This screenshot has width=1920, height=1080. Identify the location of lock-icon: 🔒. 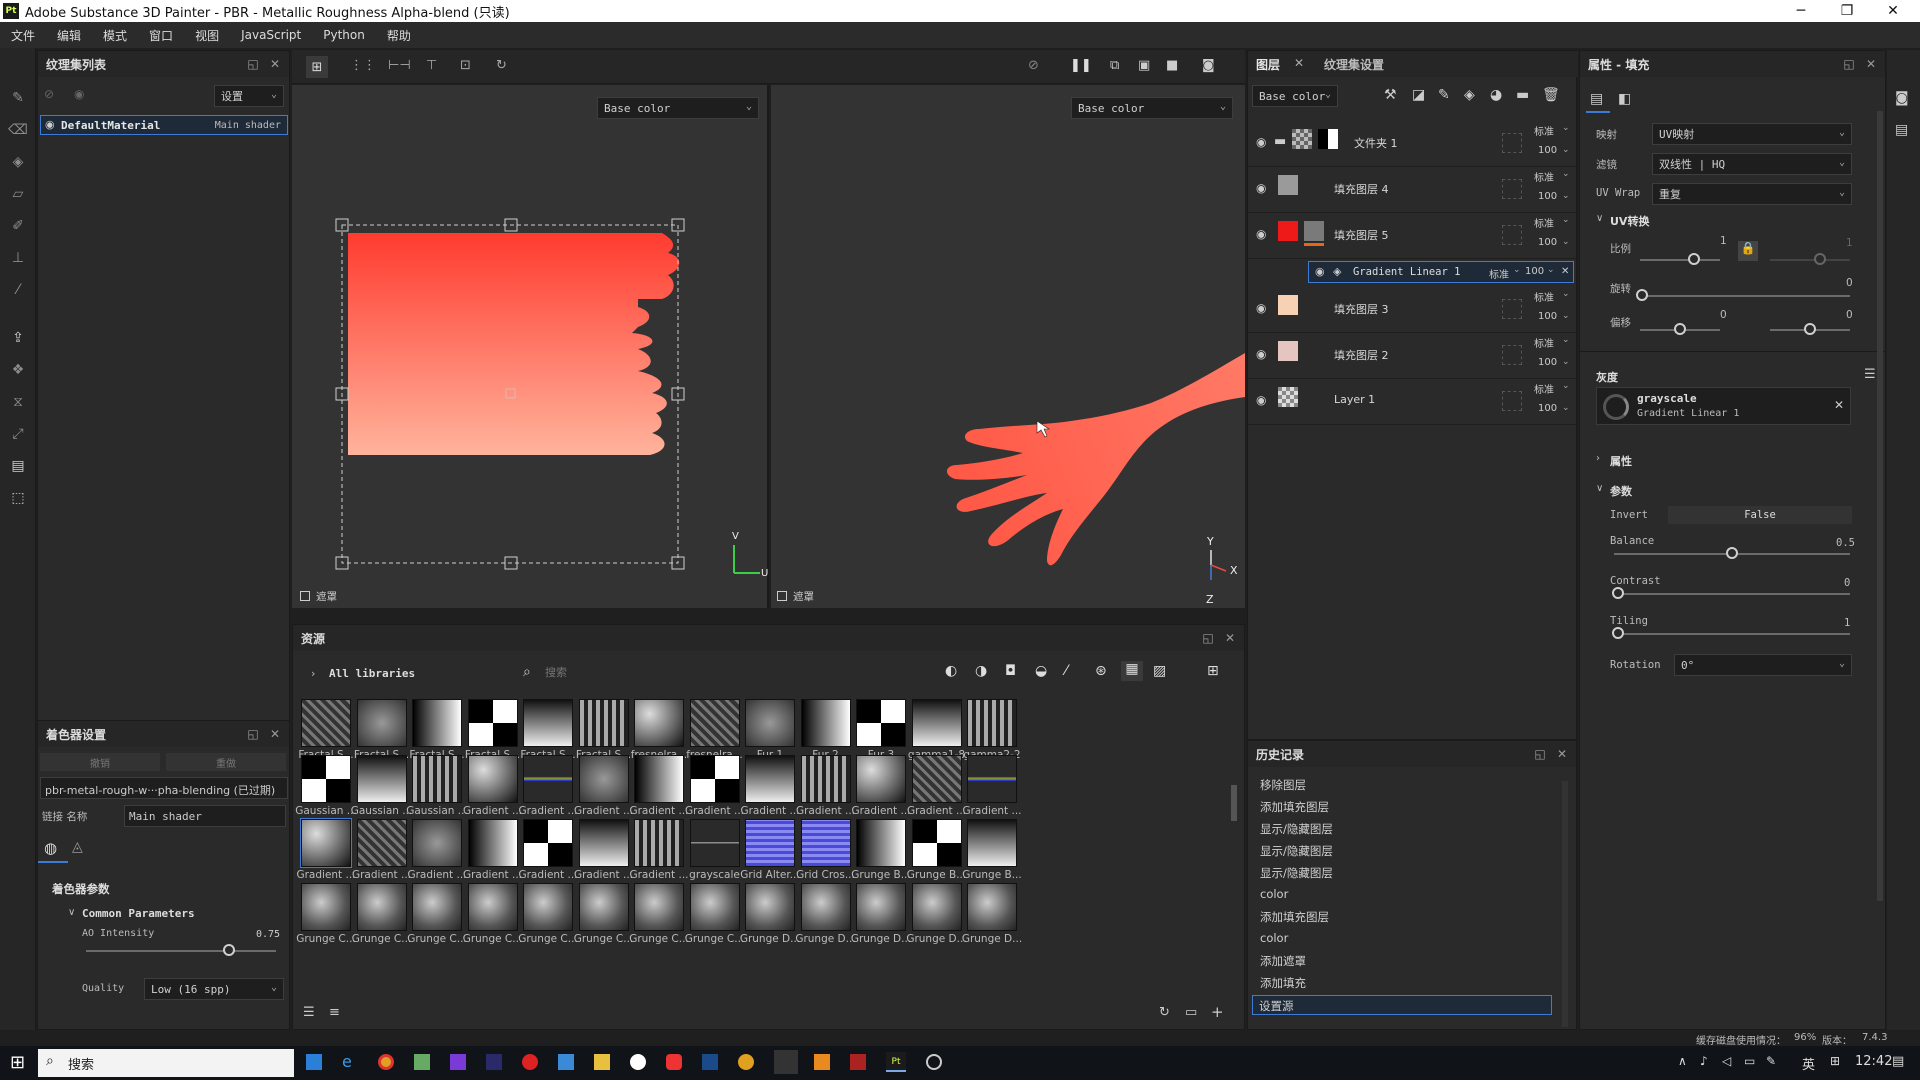
(1748, 251).